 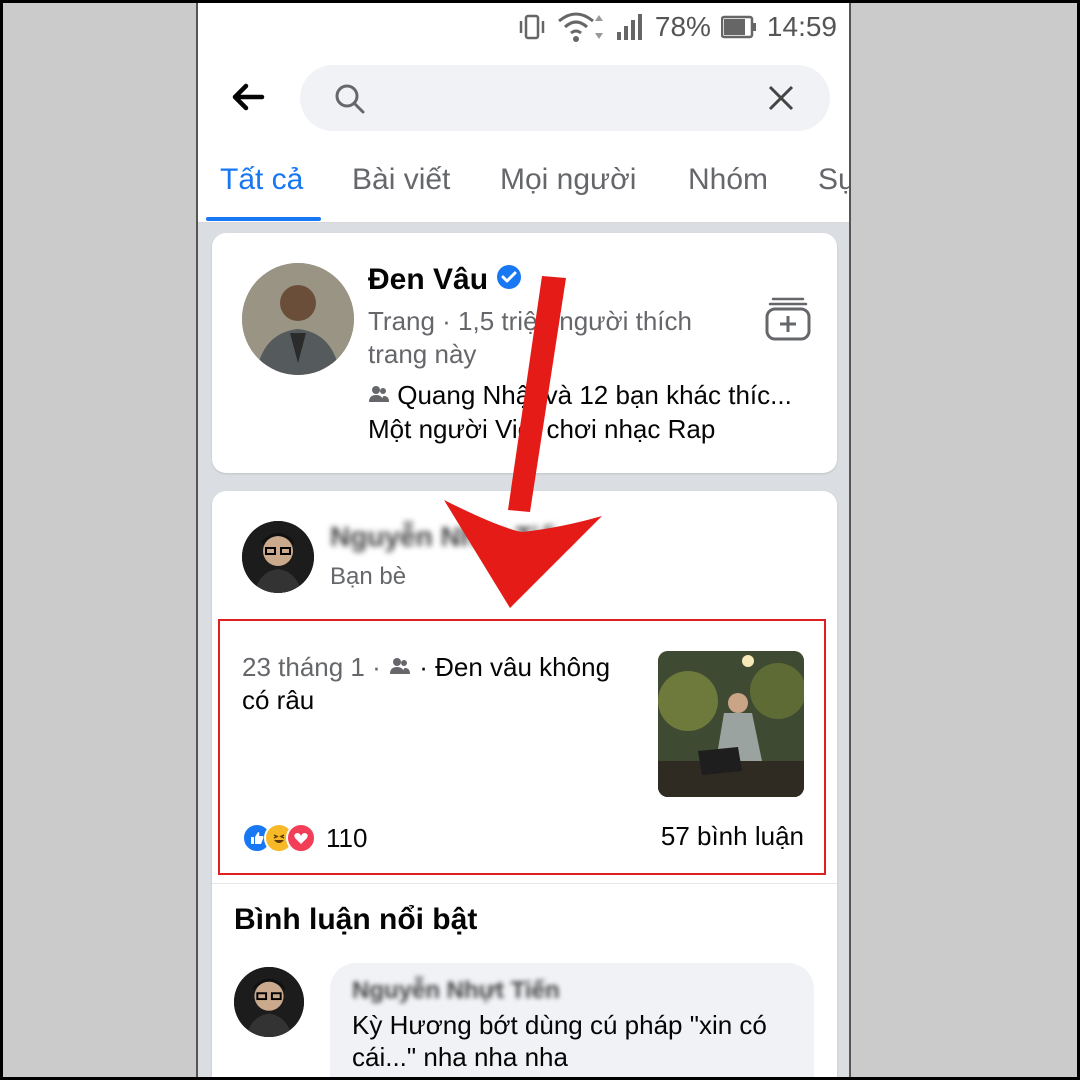 What do you see at coordinates (801, 26) in the screenshot?
I see `clock: 14:59` at bounding box center [801, 26].